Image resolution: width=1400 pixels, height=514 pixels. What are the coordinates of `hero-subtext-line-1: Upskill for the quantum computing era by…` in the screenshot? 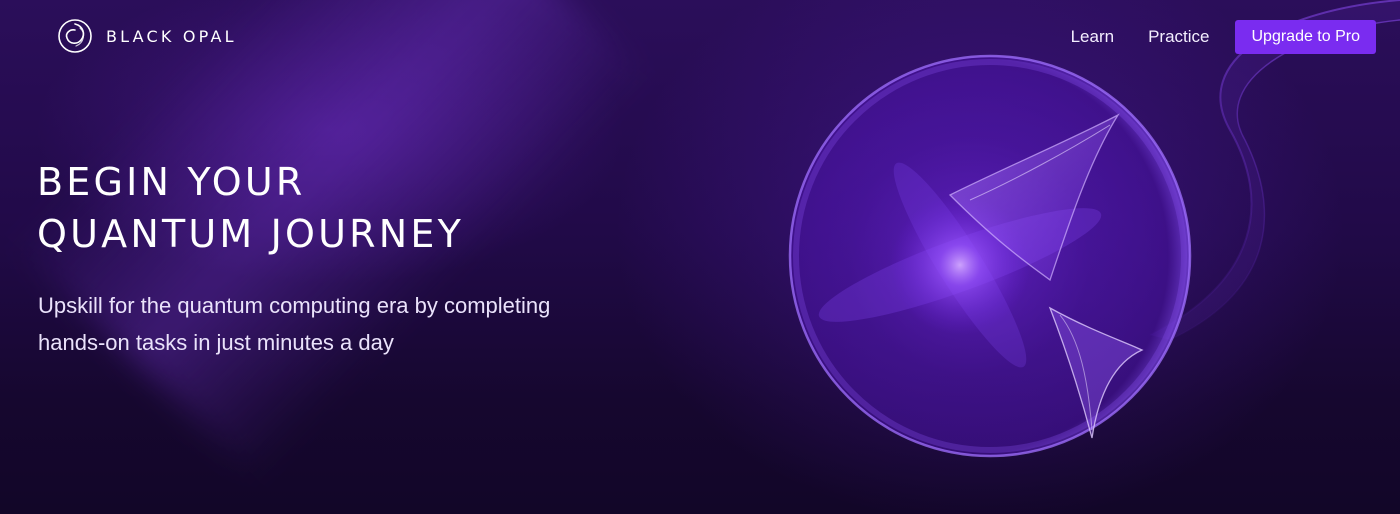 It's located at (294, 305).